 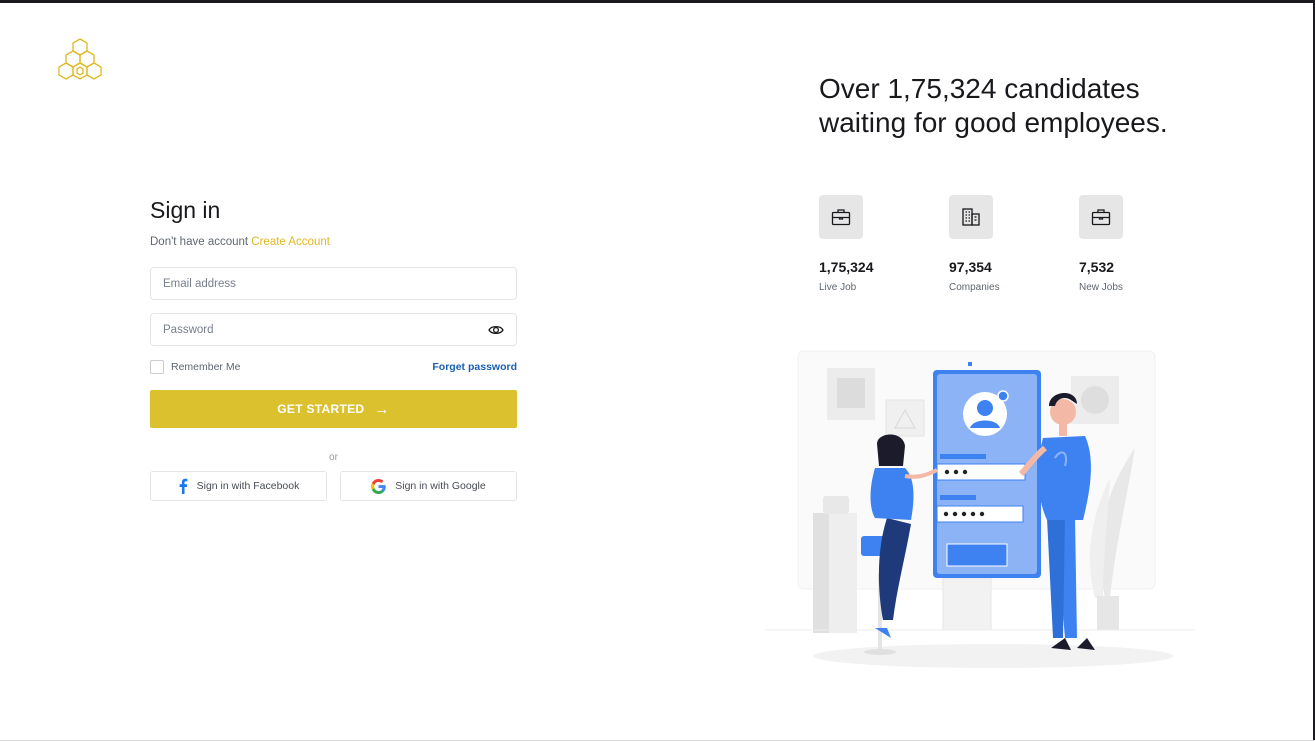 I want to click on stat-label: New Jobs, so click(x=1101, y=287).